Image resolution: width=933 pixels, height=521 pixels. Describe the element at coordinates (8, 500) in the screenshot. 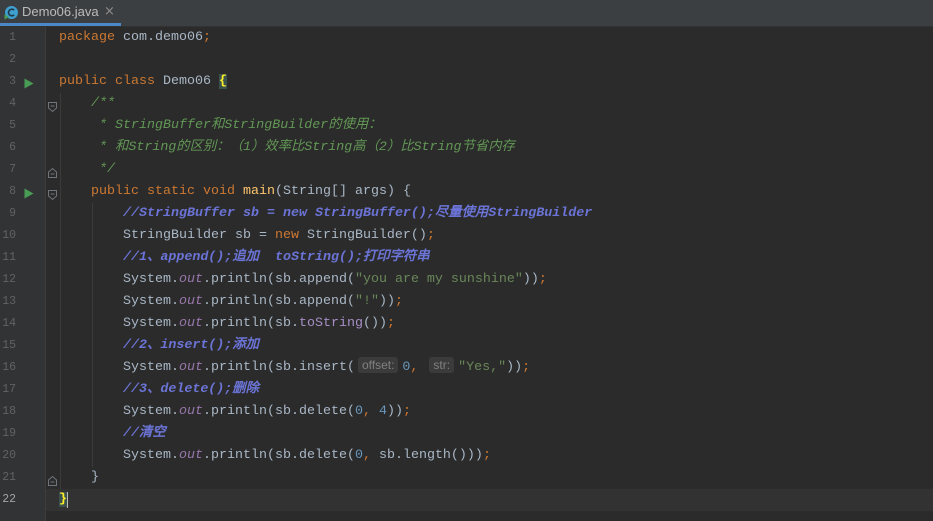

I see `line-number: 22` at that location.